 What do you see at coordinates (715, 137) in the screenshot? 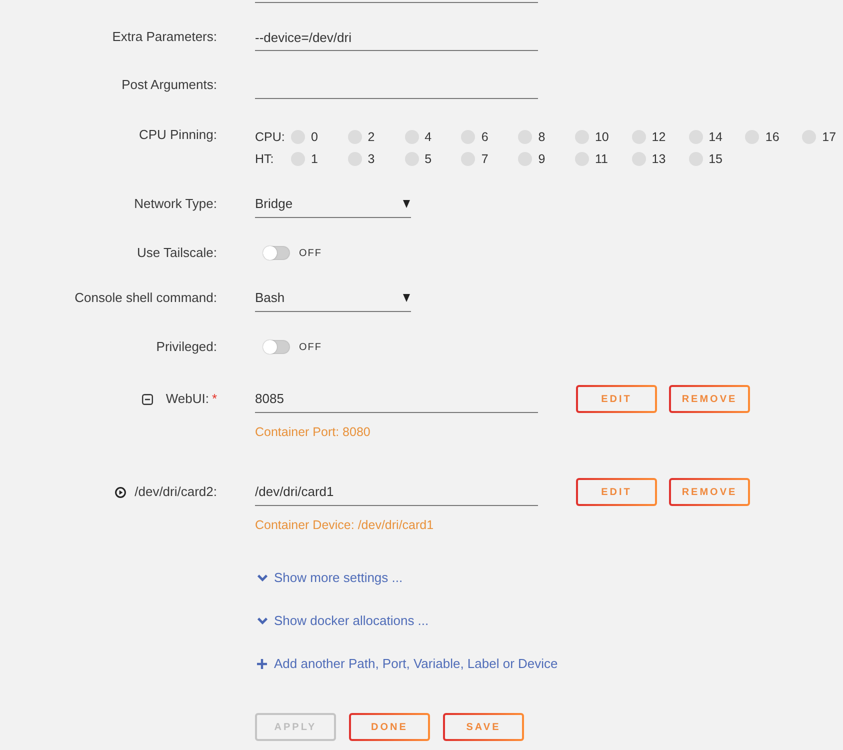
I see `cpu-number: 14` at bounding box center [715, 137].